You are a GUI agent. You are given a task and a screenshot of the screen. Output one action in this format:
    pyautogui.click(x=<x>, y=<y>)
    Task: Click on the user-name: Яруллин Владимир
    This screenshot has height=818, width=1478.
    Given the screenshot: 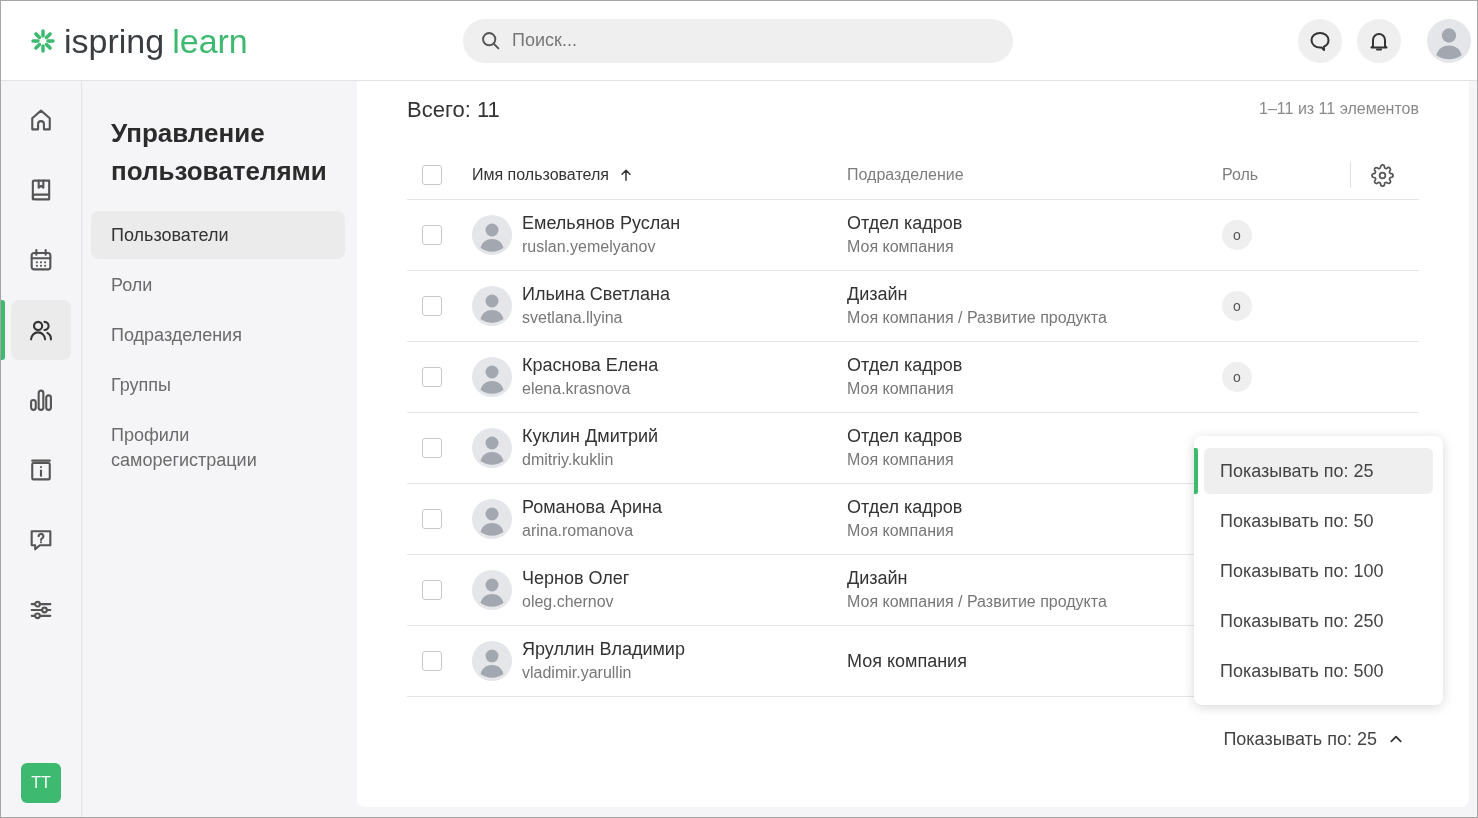 What is the action you would take?
    pyautogui.click(x=603, y=649)
    